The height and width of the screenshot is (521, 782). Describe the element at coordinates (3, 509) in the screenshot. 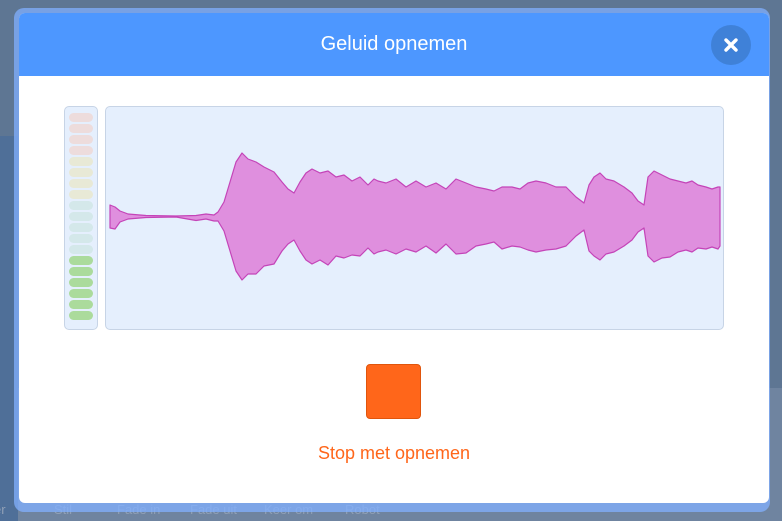

I see `effect-label: er` at that location.